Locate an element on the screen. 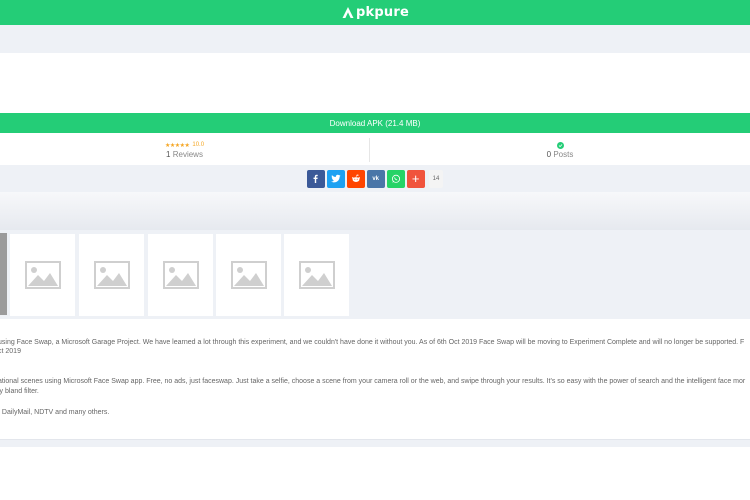  whatsapp-share-button is located at coordinates (395, 178).